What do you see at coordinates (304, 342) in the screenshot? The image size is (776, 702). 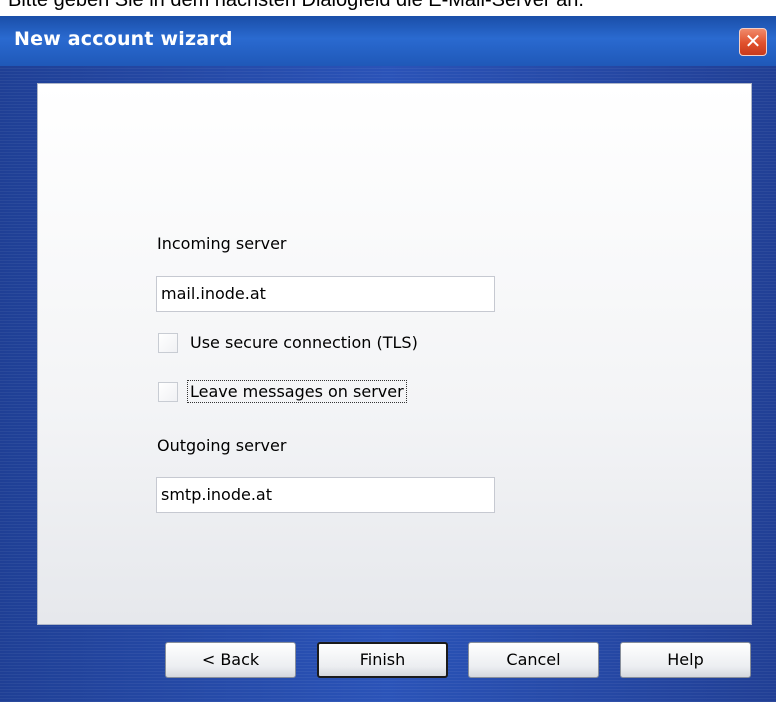 I see `tls-checkbox-label: Use secure connection (TLS)` at bounding box center [304, 342].